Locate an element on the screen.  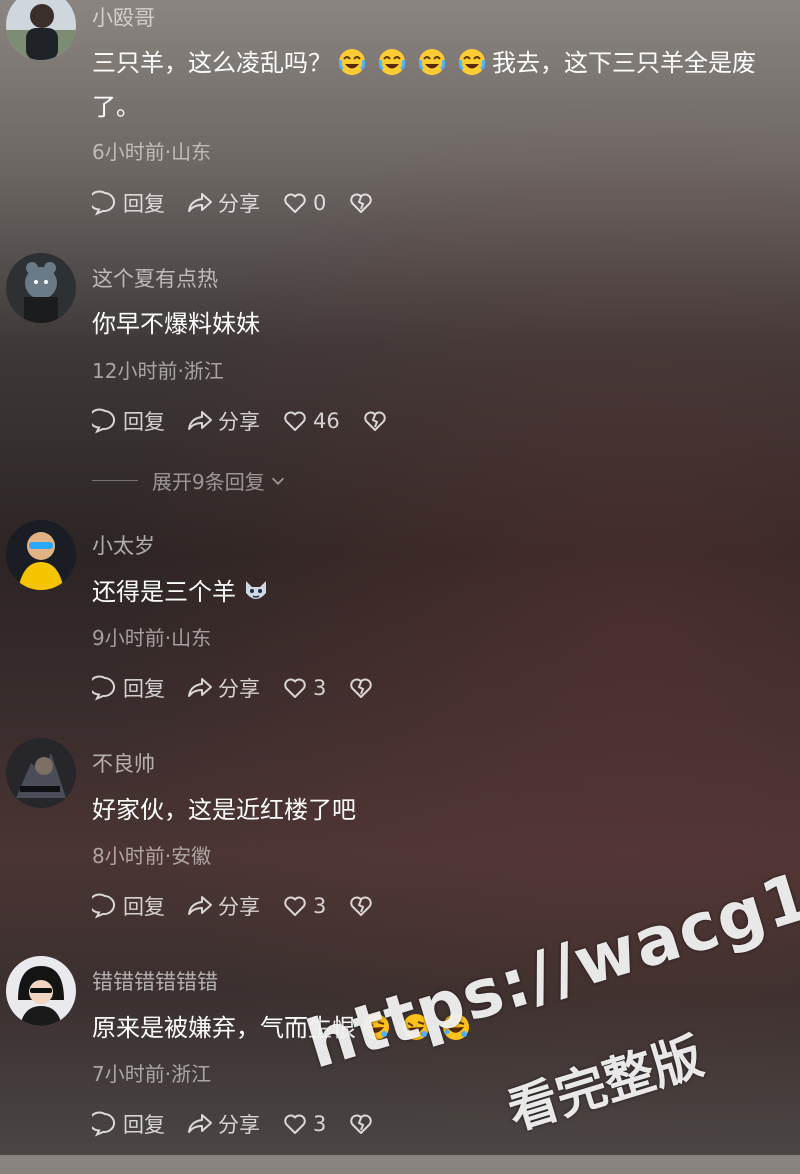
comment-text: 还得是三个羊 is located at coordinates (442, 592).